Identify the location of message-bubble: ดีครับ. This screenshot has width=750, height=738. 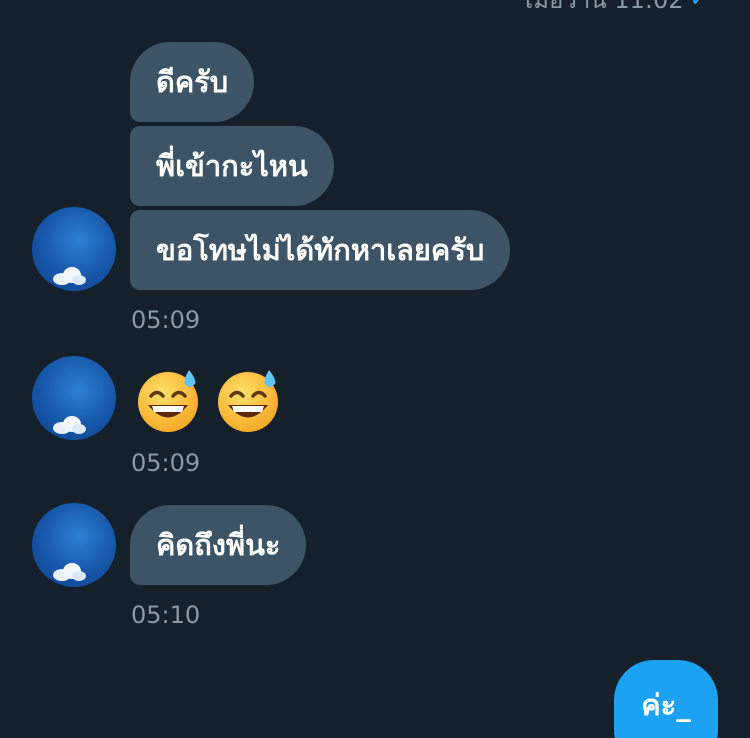
(192, 82).